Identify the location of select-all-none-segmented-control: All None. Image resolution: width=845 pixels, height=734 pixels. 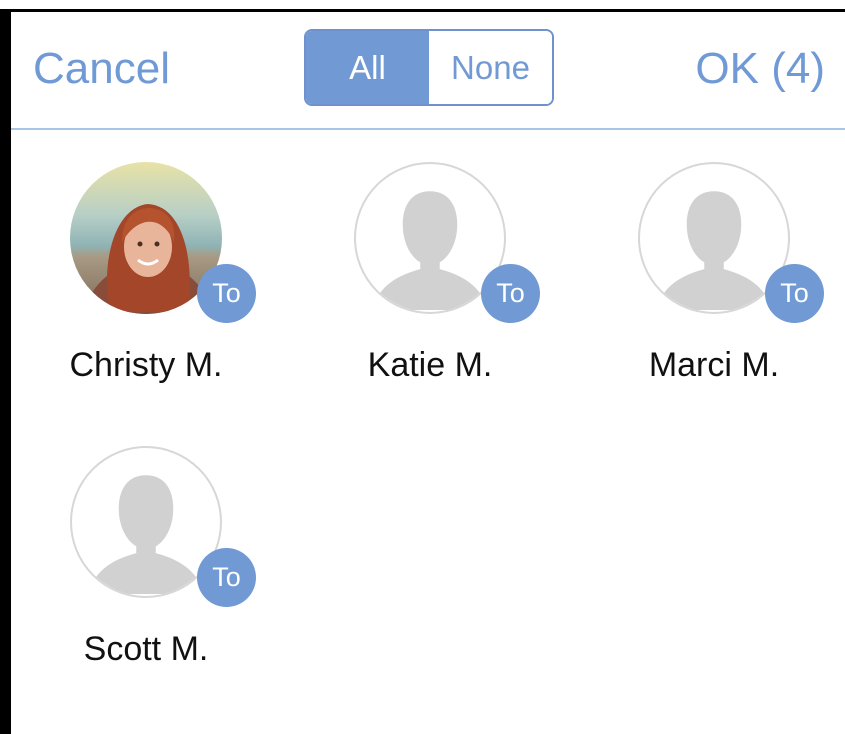
(429, 67).